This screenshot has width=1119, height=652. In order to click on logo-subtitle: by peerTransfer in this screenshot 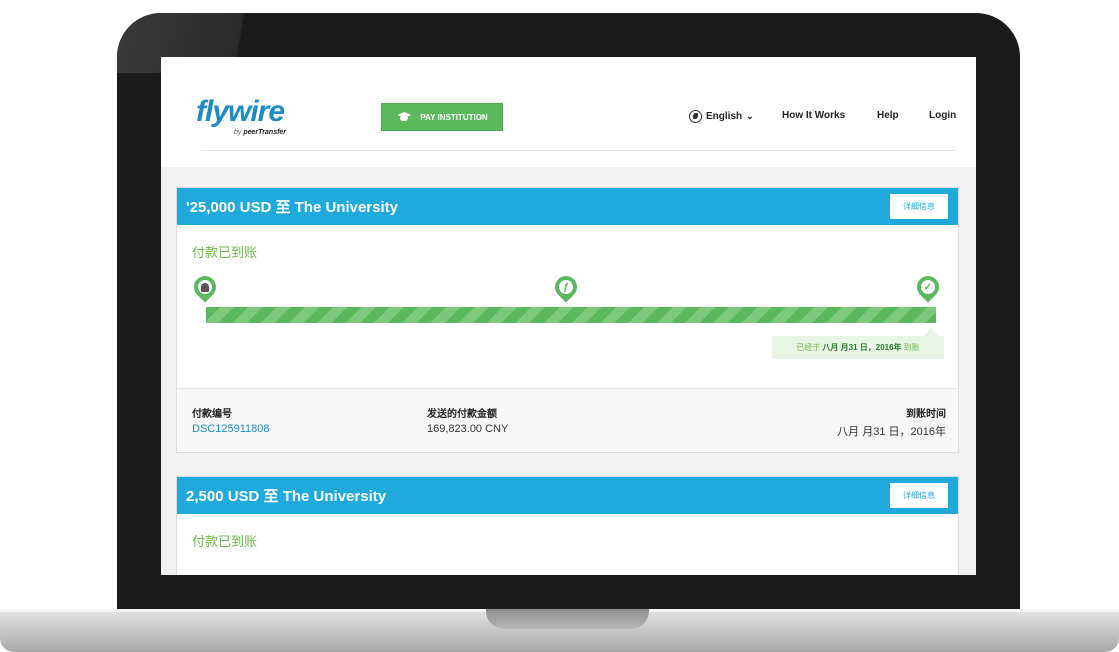, I will do `click(260, 132)`.